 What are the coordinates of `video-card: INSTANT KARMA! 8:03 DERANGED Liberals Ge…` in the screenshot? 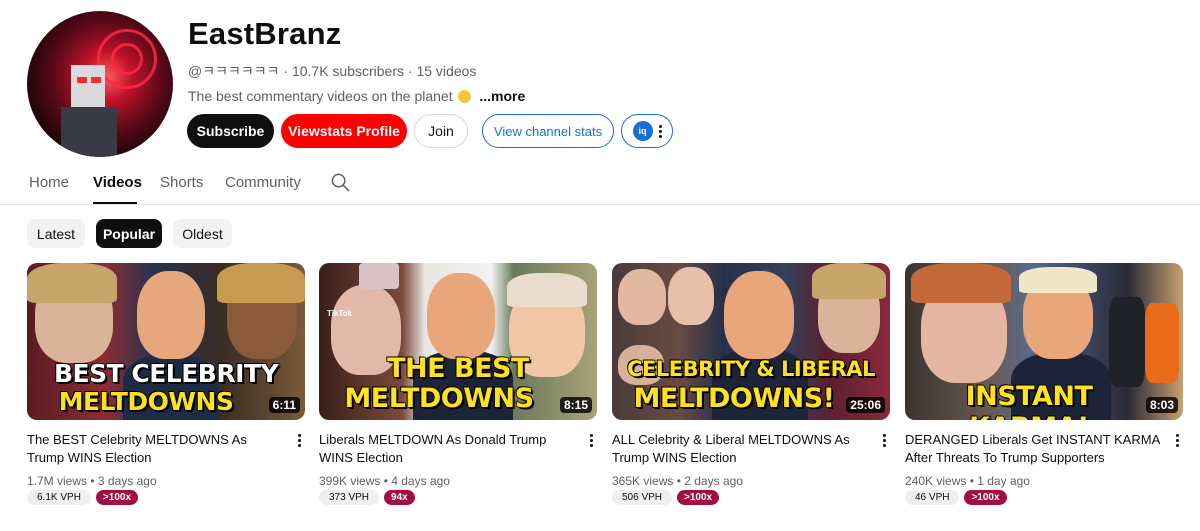 It's located at (1044, 384).